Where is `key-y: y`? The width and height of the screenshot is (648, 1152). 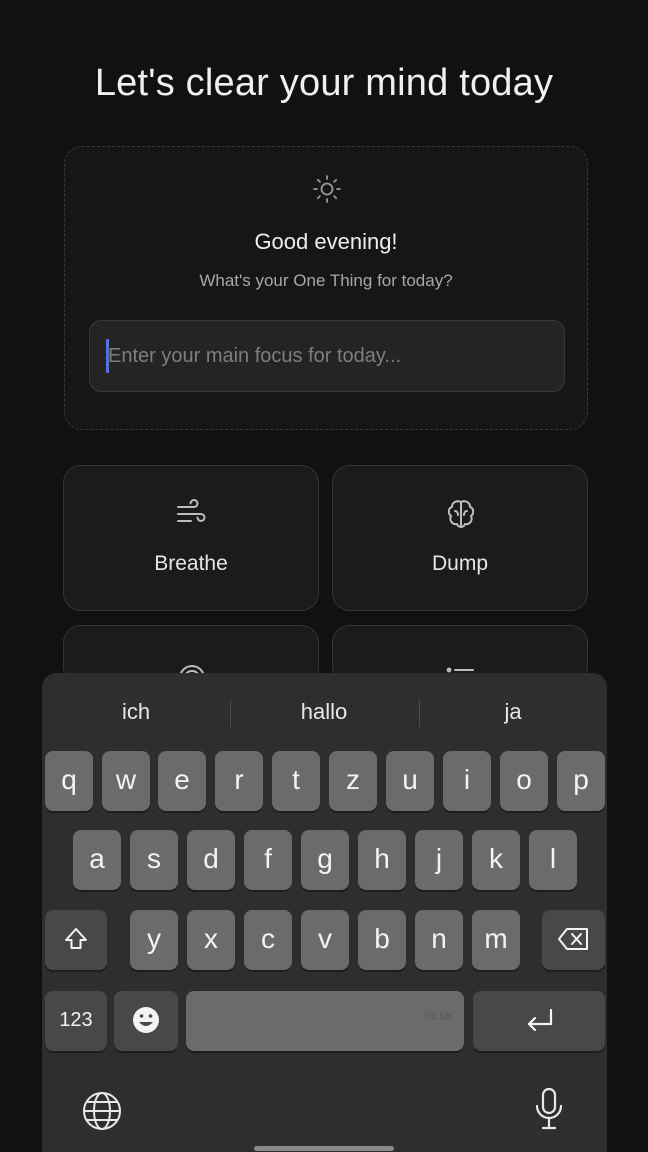
key-y: y is located at coordinates (154, 940).